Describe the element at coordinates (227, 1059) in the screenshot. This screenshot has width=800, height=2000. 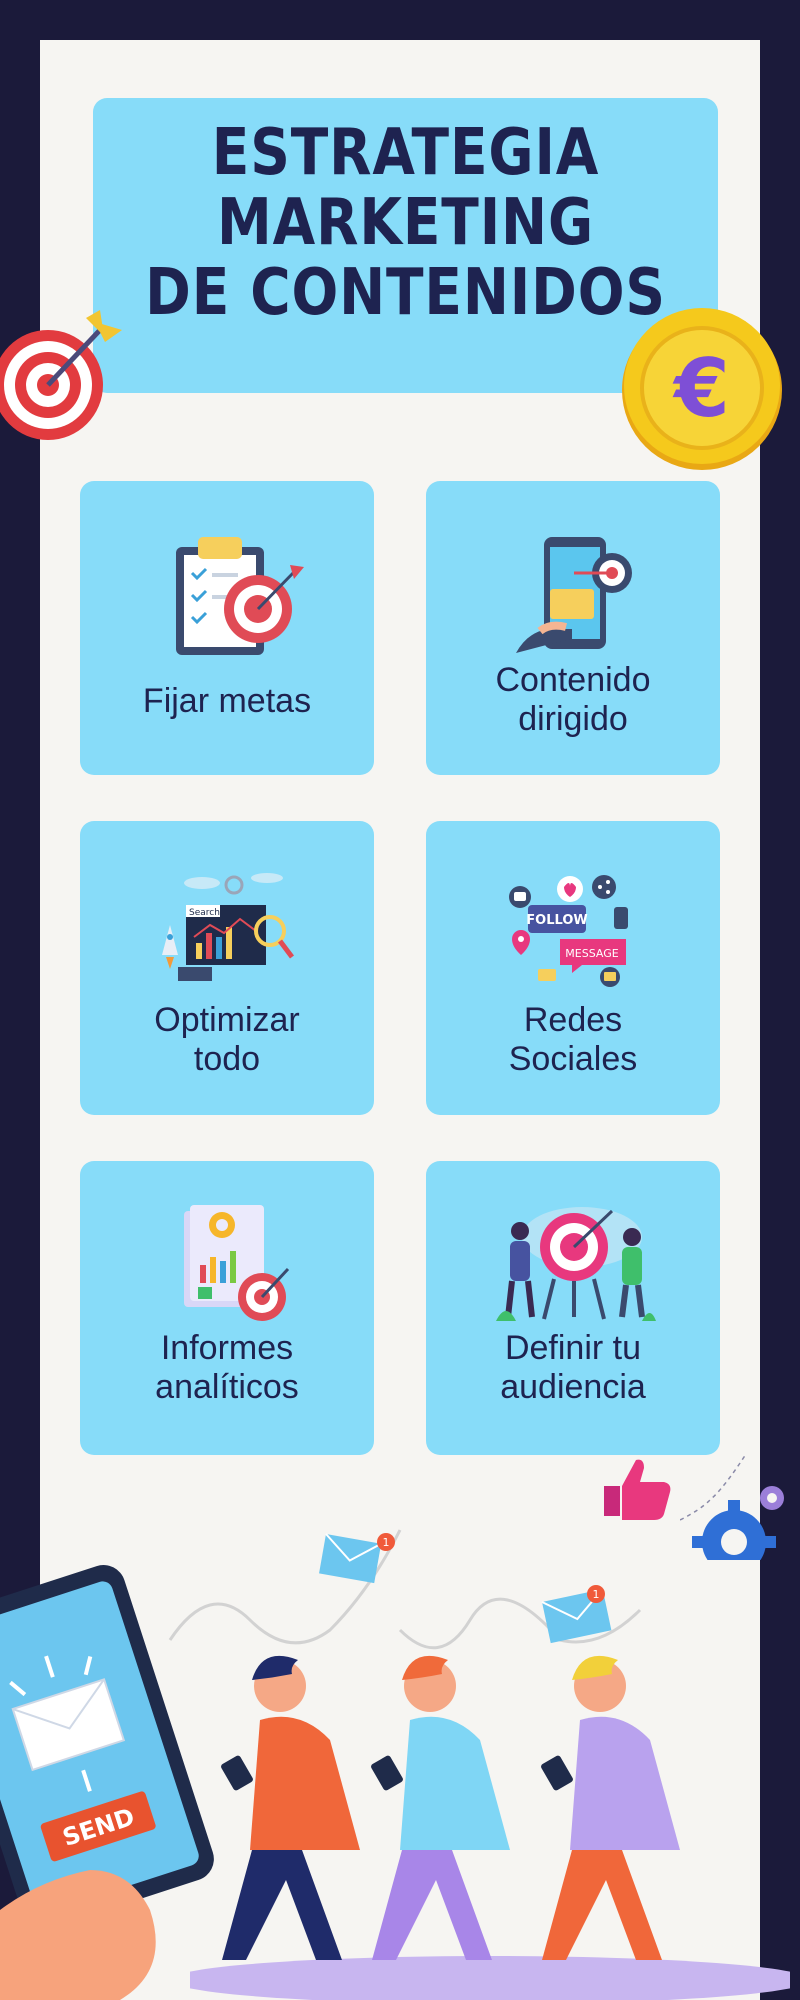
I see `card-label-line-2: todo` at that location.